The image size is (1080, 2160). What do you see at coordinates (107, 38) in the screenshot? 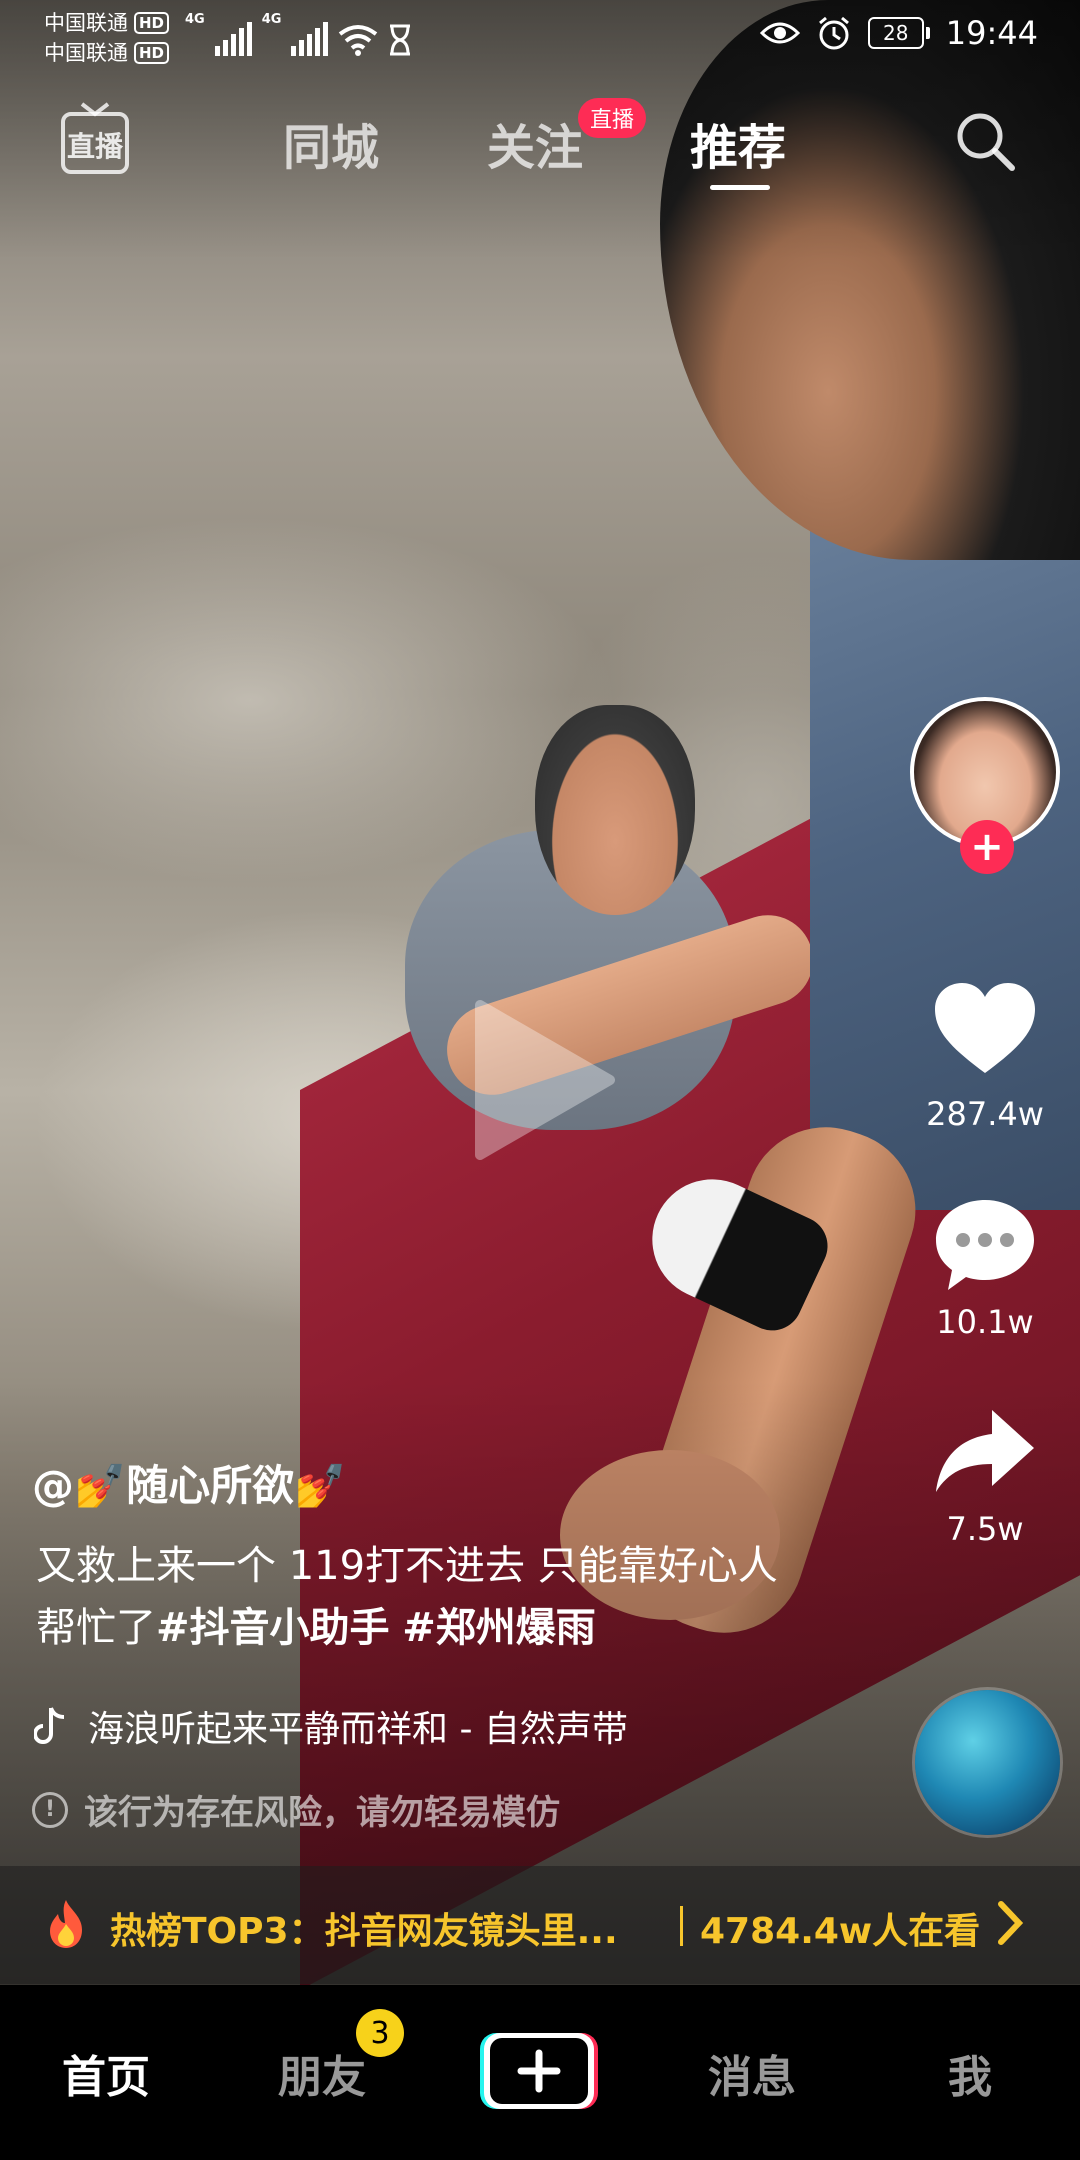
I see `carrier-info: 中国联通 HD 中国联通 HD` at bounding box center [107, 38].